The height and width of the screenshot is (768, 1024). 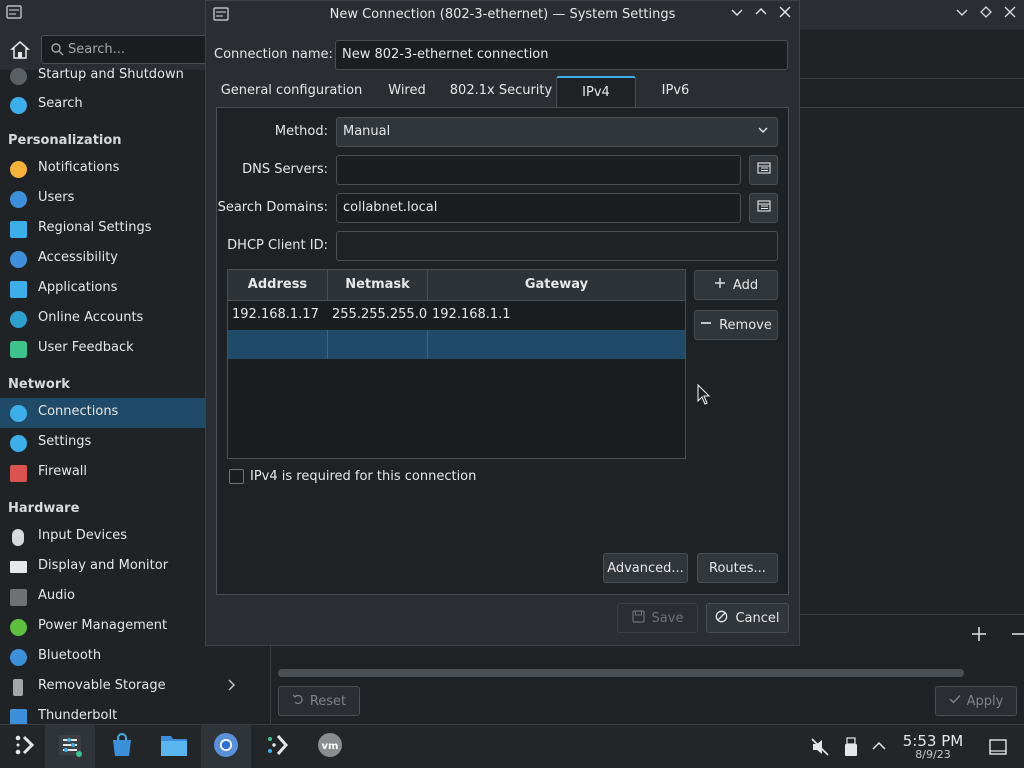 What do you see at coordinates (556, 285) in the screenshot?
I see `column-header-gateway: Gateway` at bounding box center [556, 285].